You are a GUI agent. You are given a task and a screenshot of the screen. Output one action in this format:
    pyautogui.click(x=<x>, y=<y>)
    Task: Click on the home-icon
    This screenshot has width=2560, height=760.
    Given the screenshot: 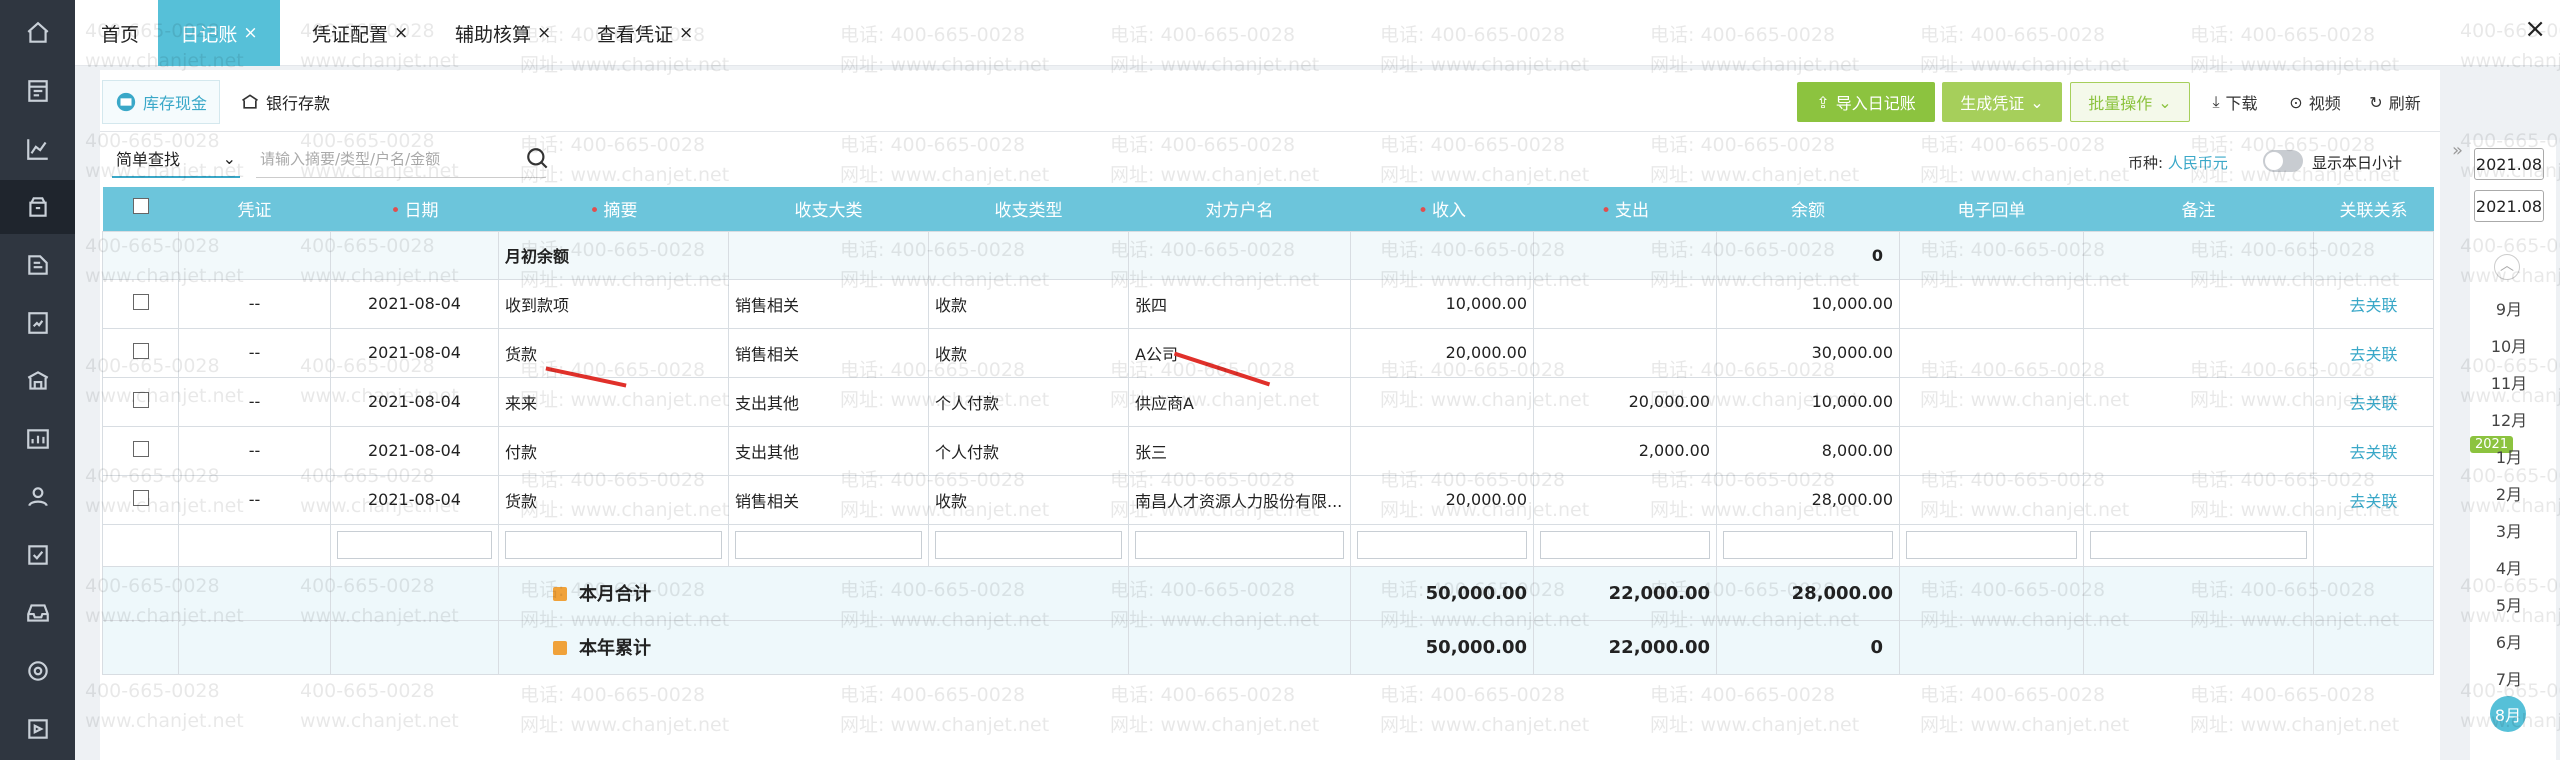 What is the action you would take?
    pyautogui.click(x=37, y=33)
    